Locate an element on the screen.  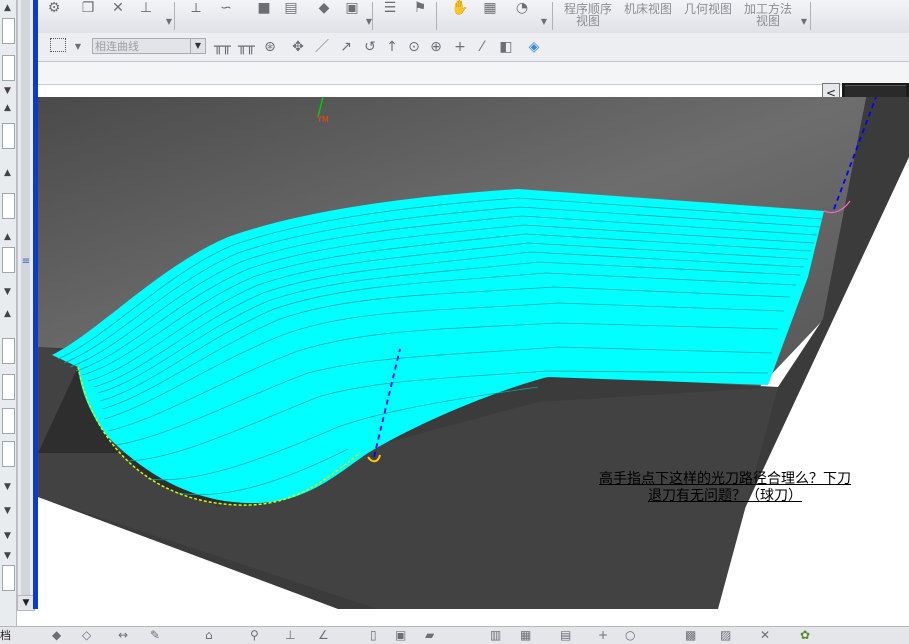
block-icon: ■ is located at coordinates (264, 8).